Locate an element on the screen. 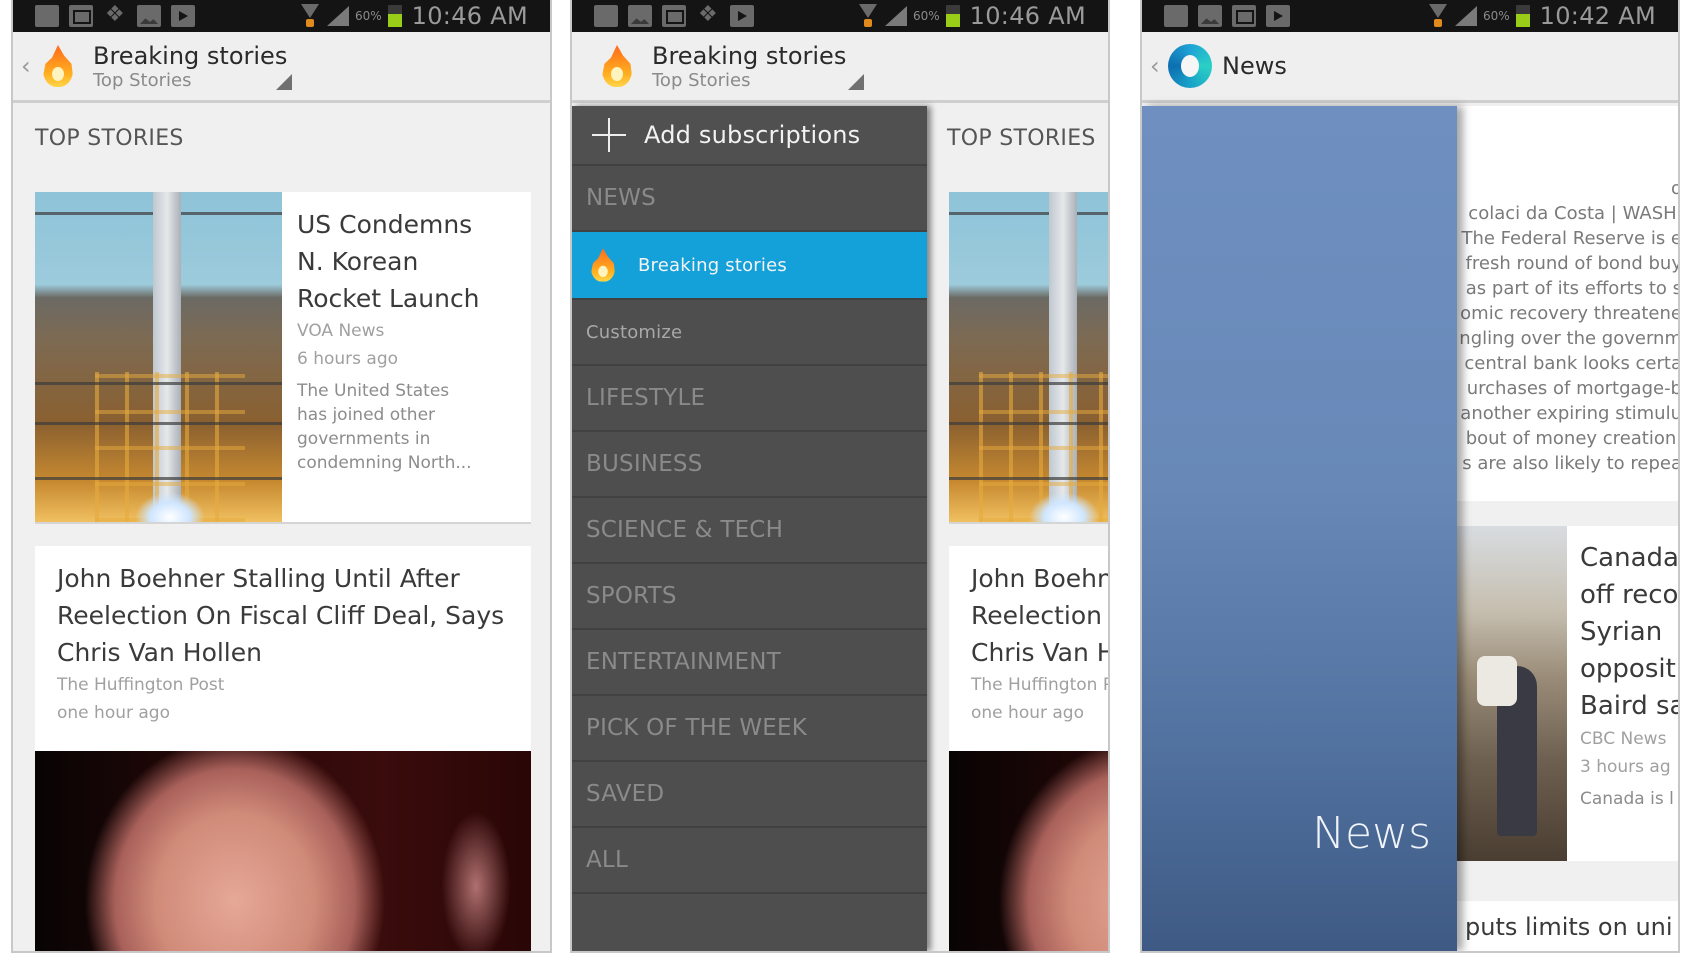 This screenshot has width=1706, height=960. story-card: puts limits on uni is located at coordinates (1567, 926).